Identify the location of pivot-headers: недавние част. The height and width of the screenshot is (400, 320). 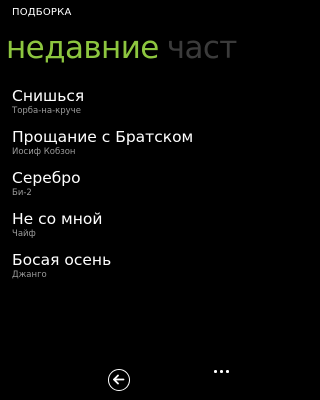
(123, 52).